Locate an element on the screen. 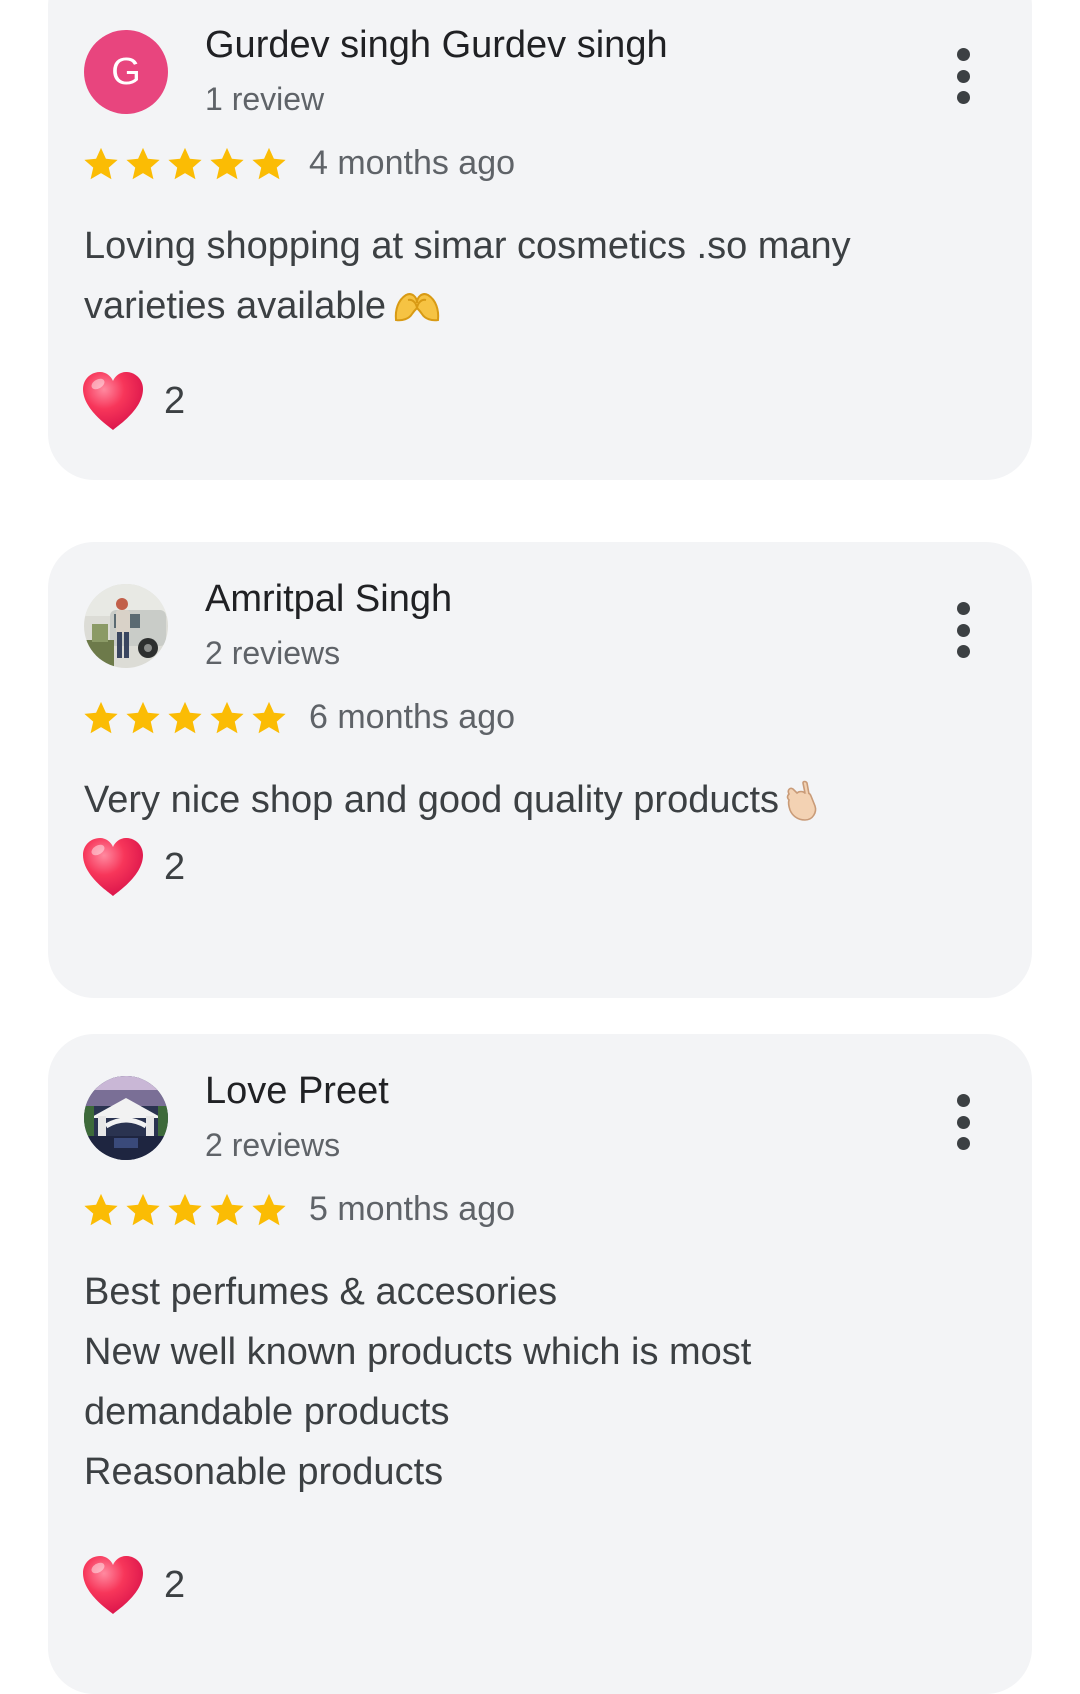  call-me-hand-icon is located at coordinates (801, 800).